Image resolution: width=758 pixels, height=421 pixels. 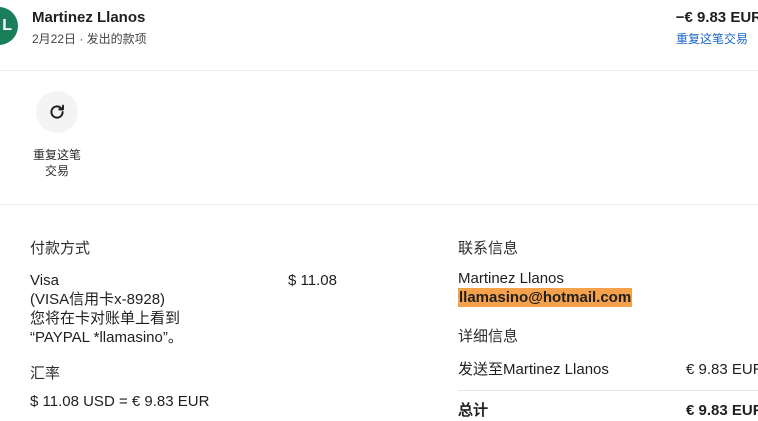 I want to click on payment-method-amount: $ 11.08, so click(x=312, y=280).